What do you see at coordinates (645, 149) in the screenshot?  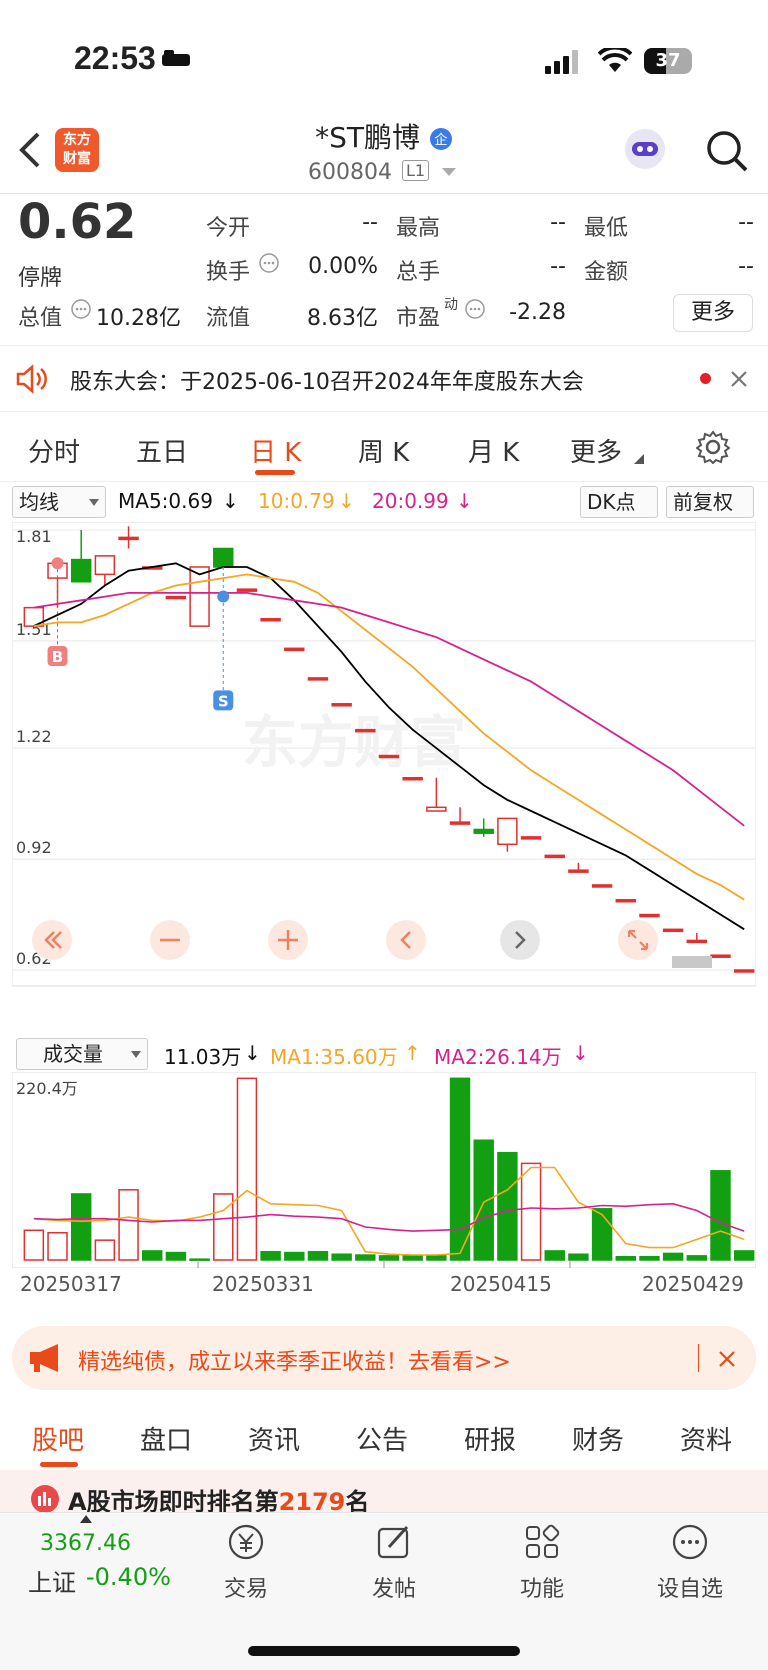 I see `robot-assistant-icon` at bounding box center [645, 149].